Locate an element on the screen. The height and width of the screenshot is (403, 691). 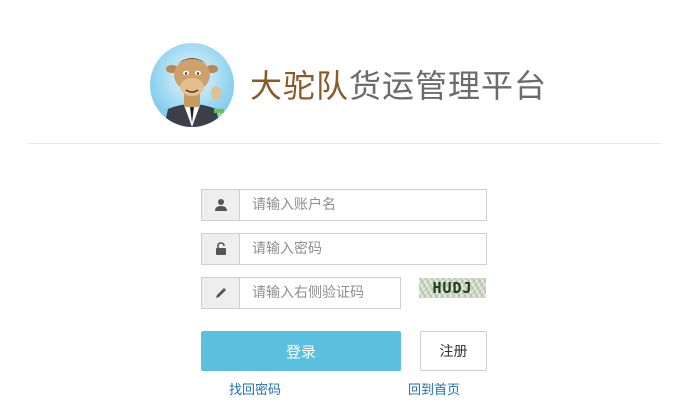
camel-mascot-logo is located at coordinates (192, 85).